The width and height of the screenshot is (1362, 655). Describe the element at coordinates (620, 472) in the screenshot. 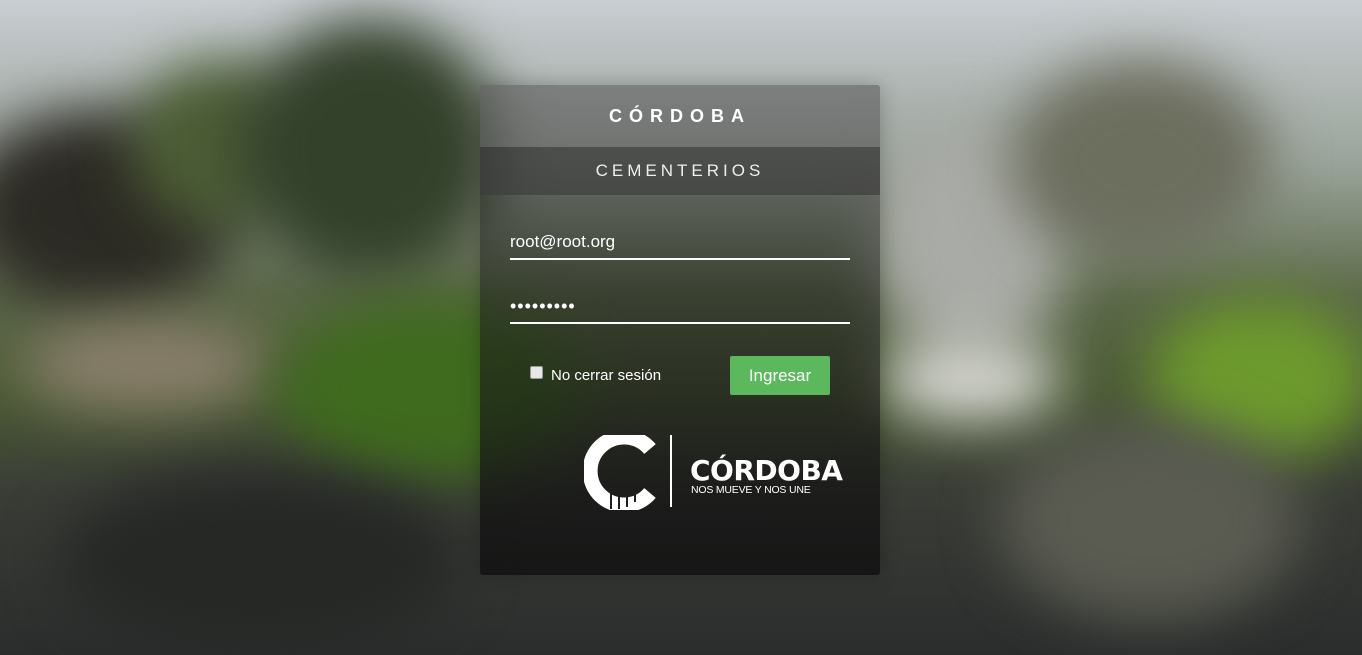

I see `cordoba-c-logo-icon` at that location.